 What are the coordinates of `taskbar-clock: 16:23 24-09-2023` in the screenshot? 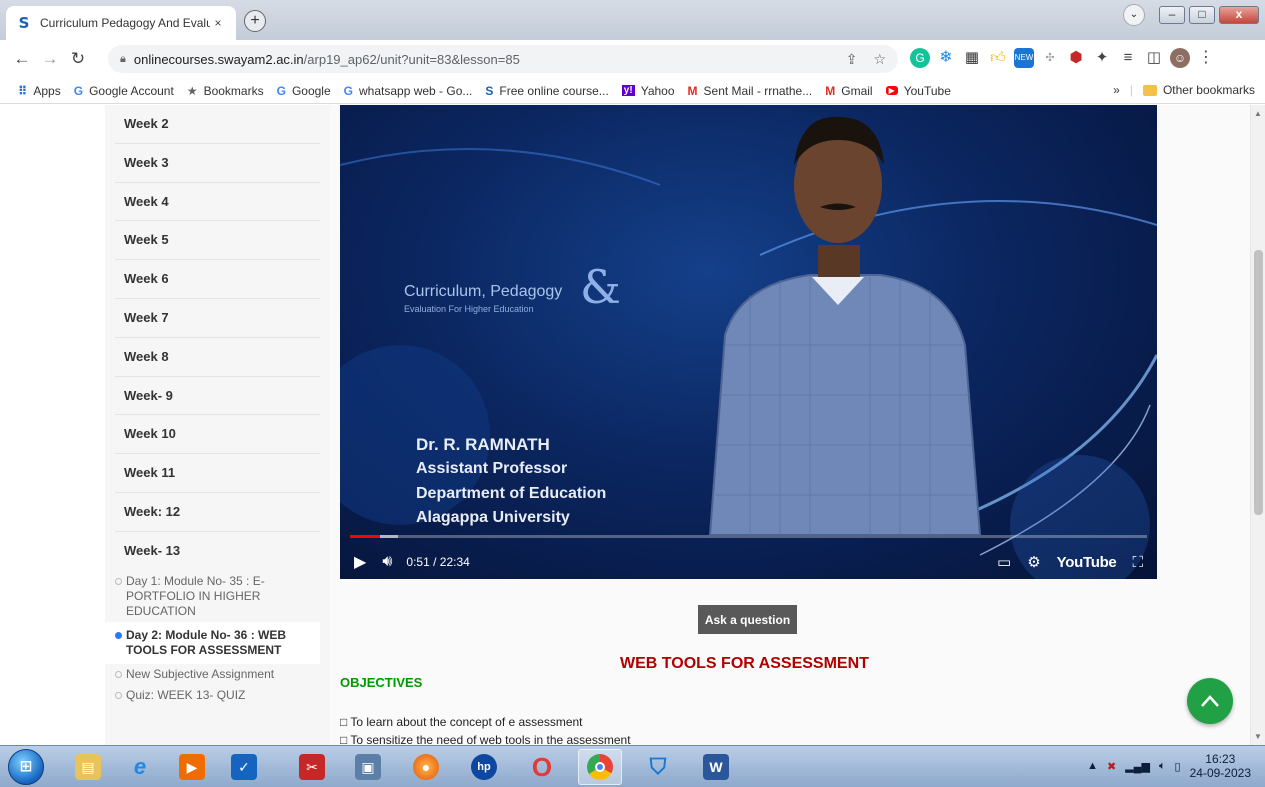 It's located at (1220, 766).